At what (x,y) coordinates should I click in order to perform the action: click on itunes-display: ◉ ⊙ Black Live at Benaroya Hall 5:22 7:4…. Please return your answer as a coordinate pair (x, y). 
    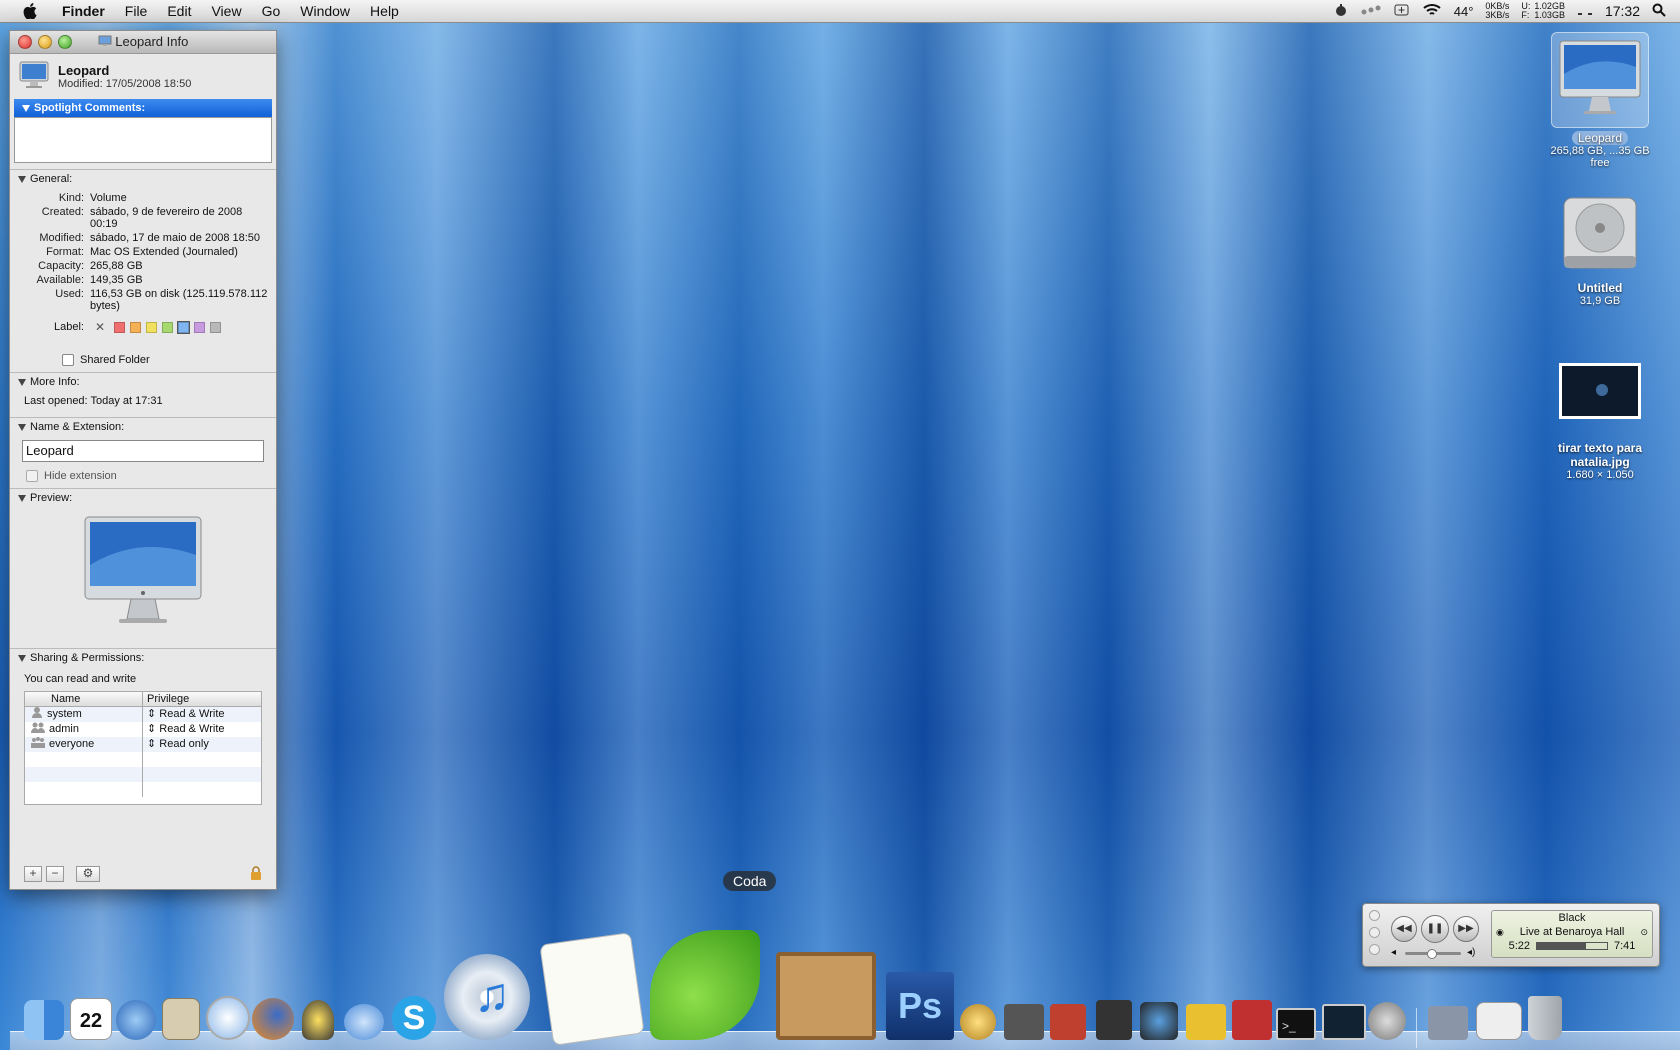
    Looking at the image, I should click on (1572, 934).